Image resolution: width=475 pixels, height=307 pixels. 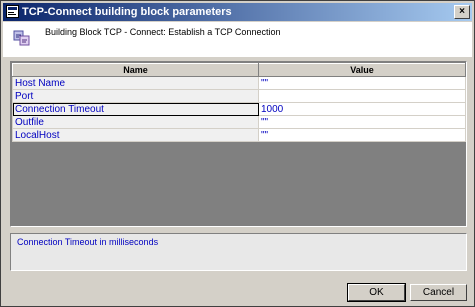 I want to click on app-icon, so click(x=12, y=11).